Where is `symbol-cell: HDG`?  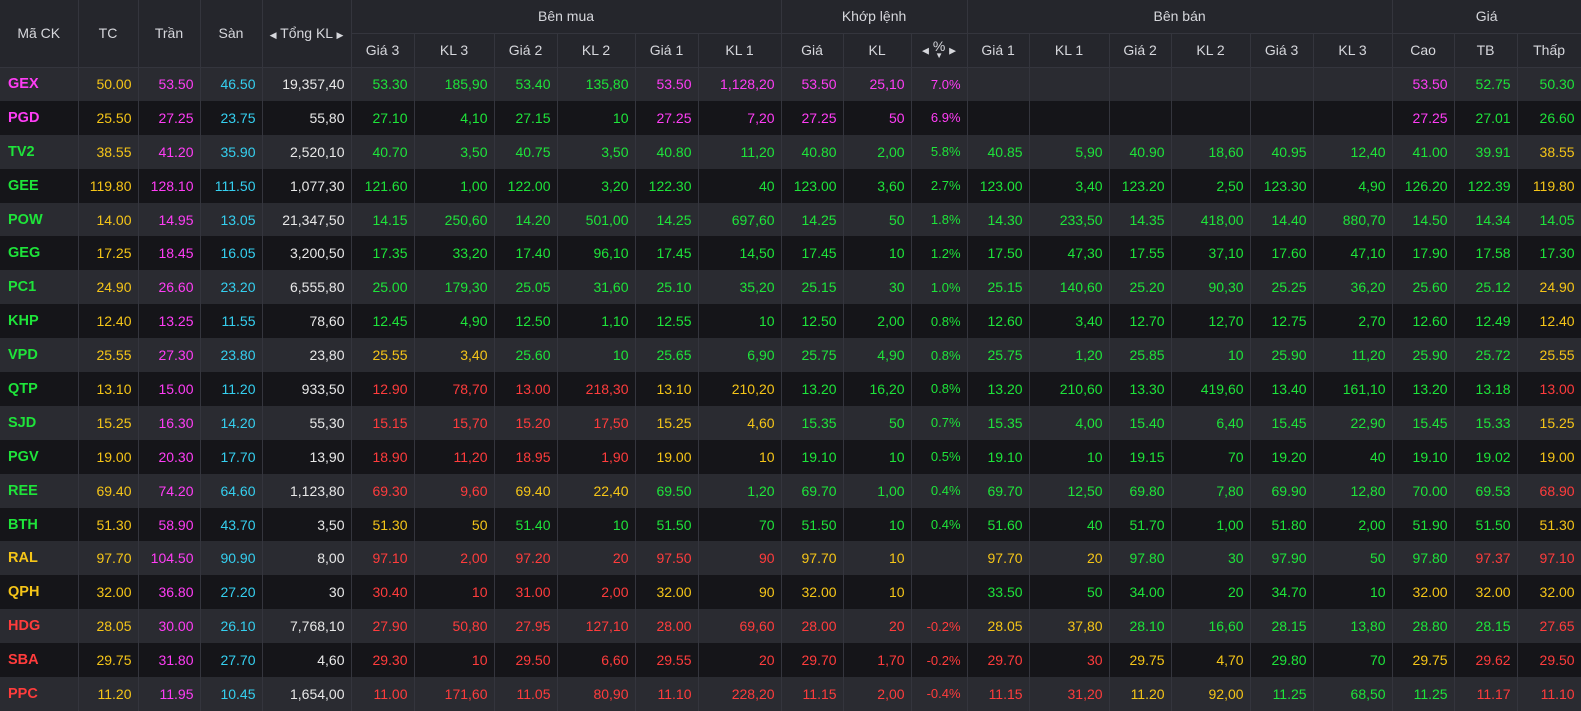
symbol-cell: HDG is located at coordinates (39, 626).